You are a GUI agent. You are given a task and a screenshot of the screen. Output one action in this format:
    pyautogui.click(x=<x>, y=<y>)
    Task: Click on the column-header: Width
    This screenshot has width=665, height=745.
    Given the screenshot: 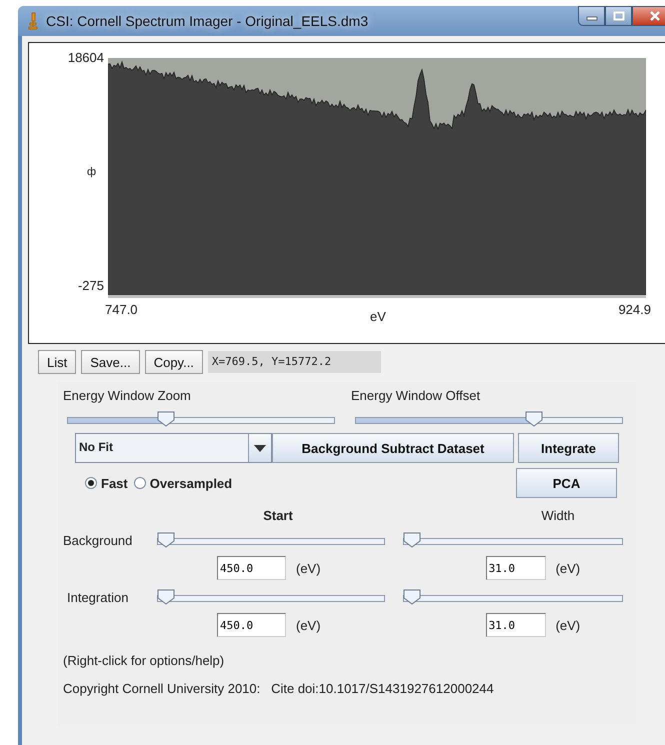 What is the action you would take?
    pyautogui.click(x=558, y=515)
    